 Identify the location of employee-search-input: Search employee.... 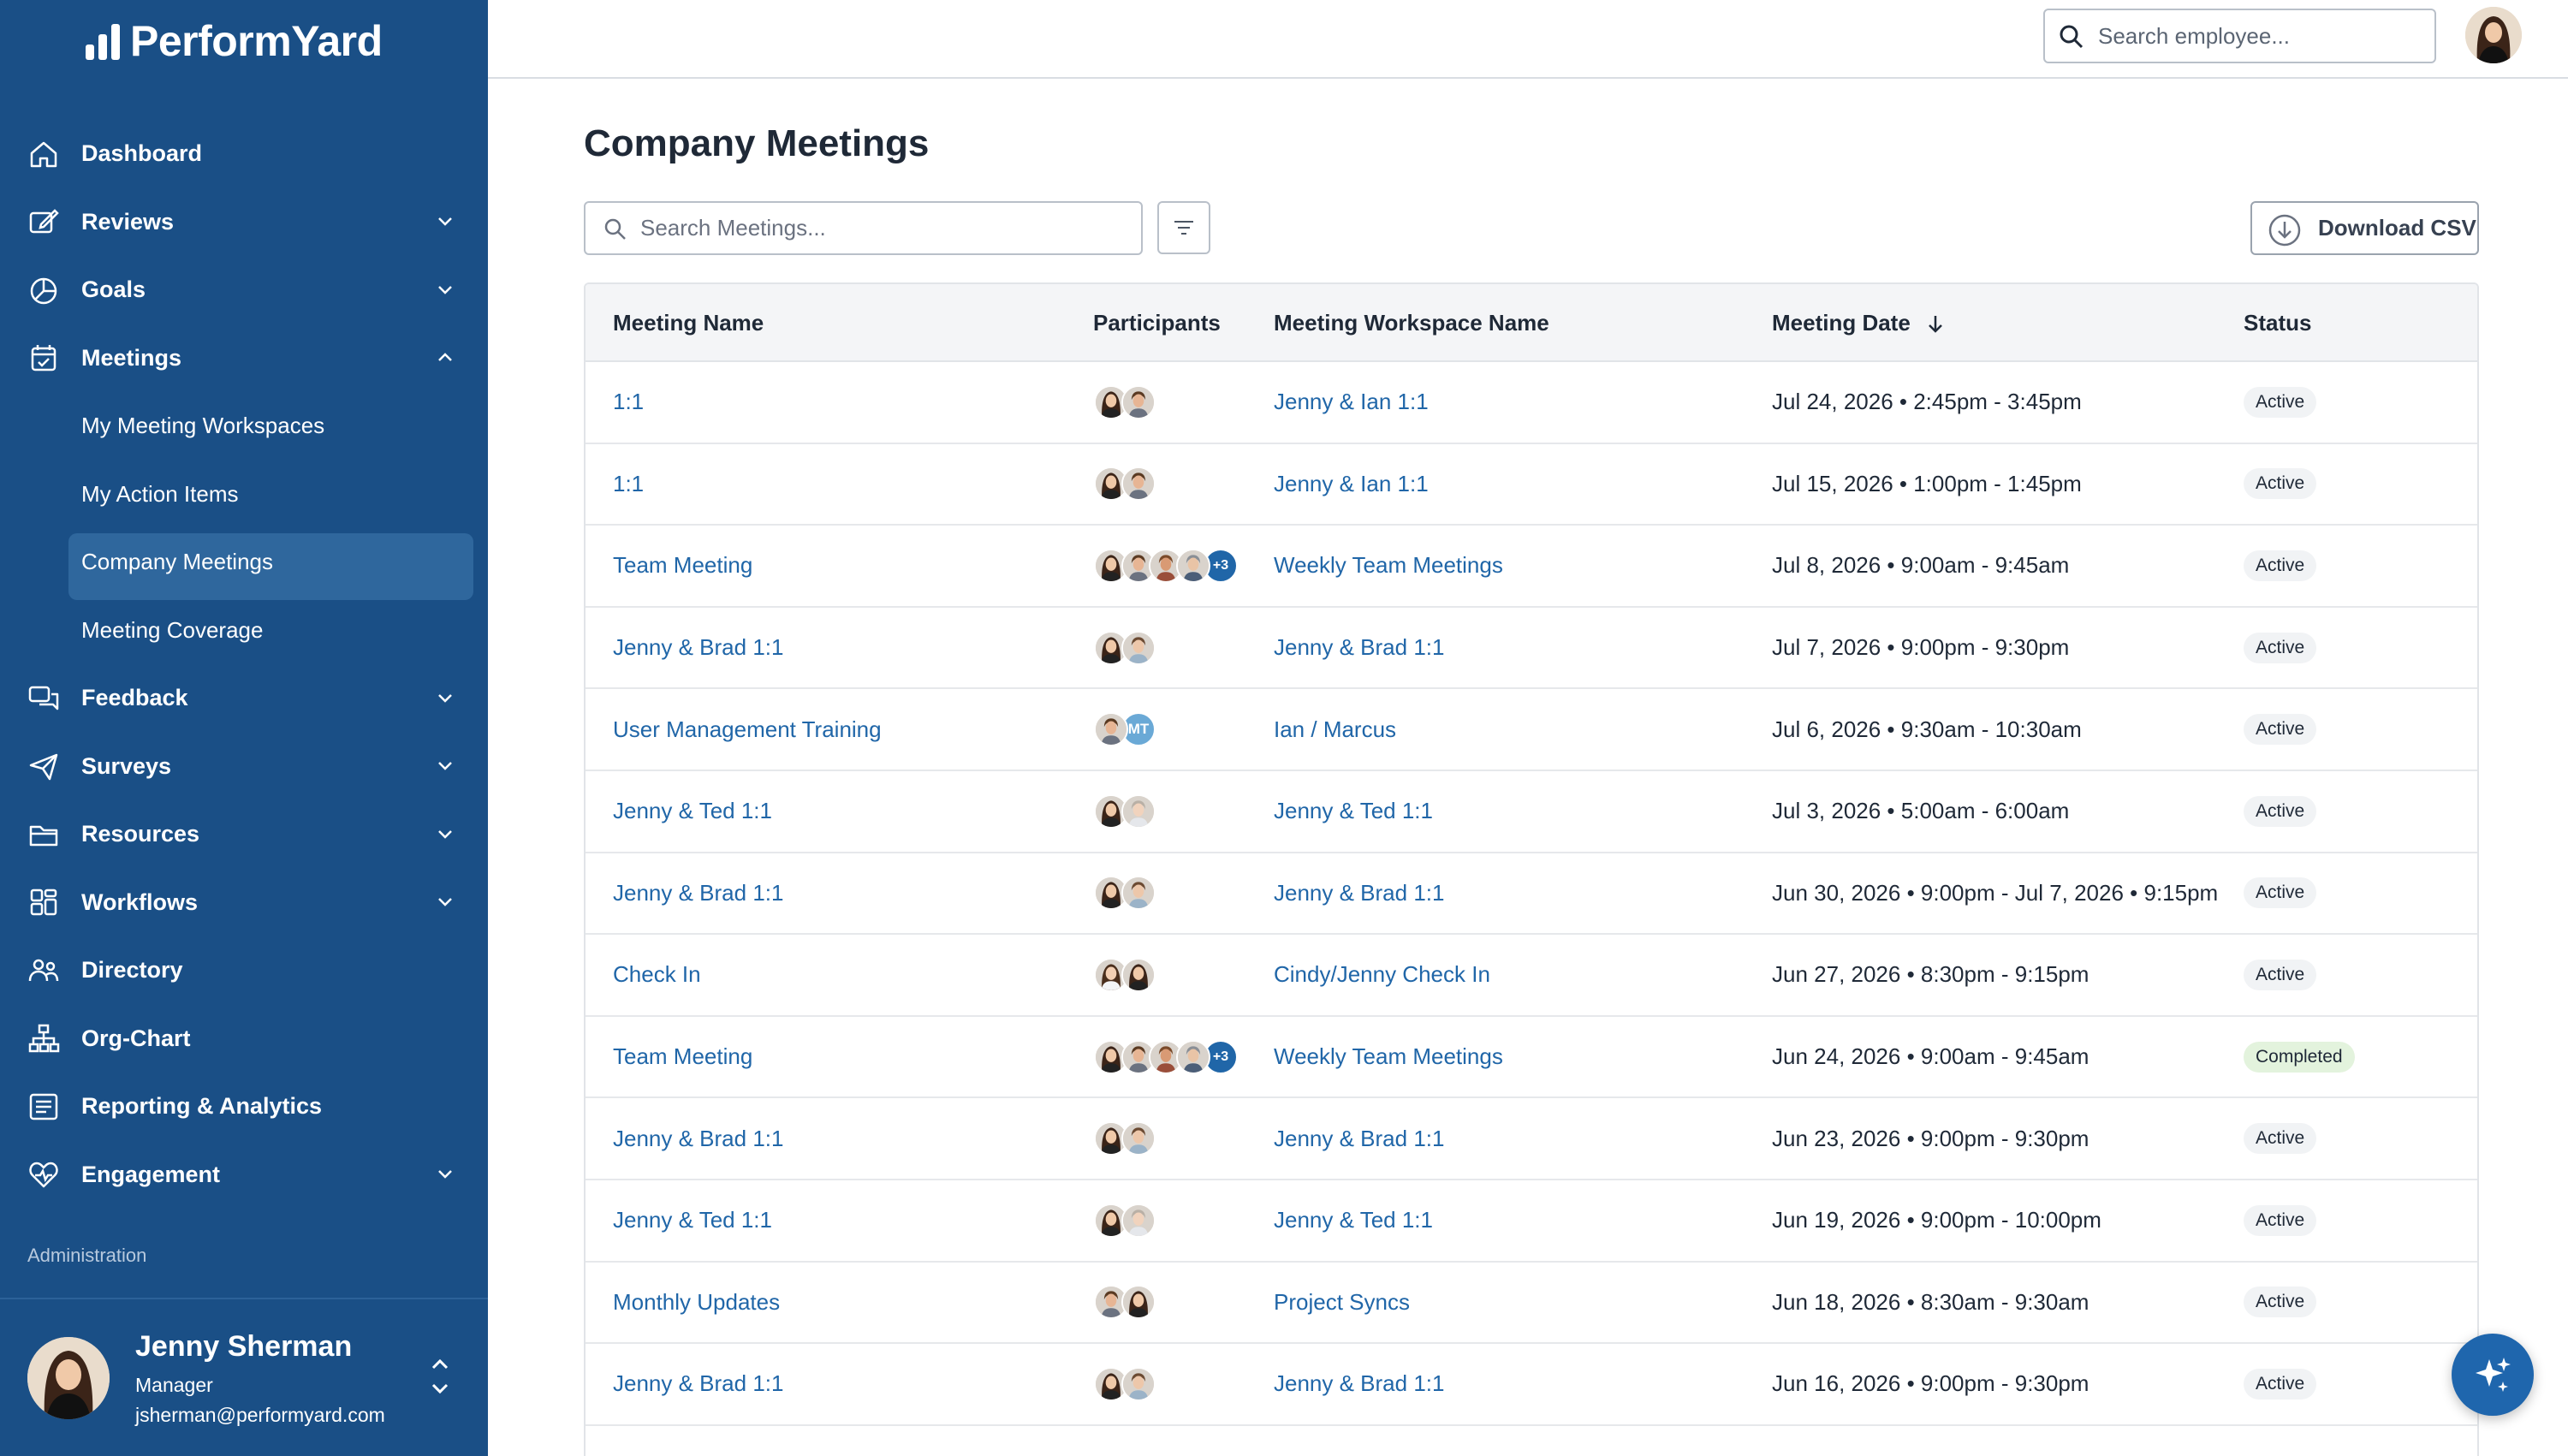
(2239, 36).